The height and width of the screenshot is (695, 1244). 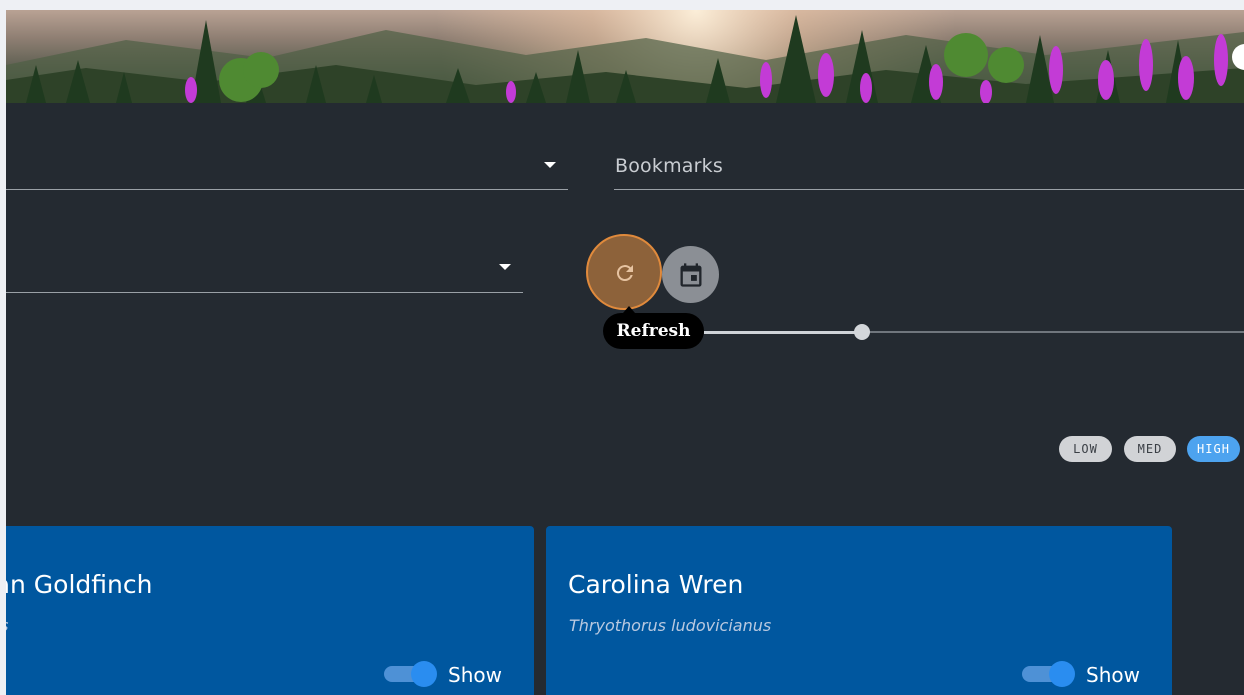 I want to click on calendar-button, so click(x=690, y=274).